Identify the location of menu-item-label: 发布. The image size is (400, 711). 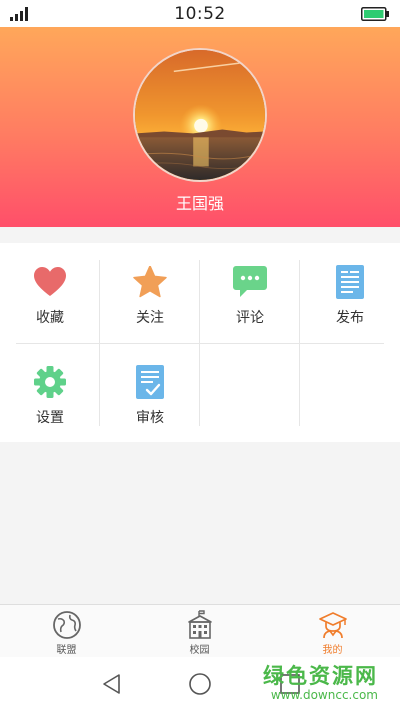
(350, 318).